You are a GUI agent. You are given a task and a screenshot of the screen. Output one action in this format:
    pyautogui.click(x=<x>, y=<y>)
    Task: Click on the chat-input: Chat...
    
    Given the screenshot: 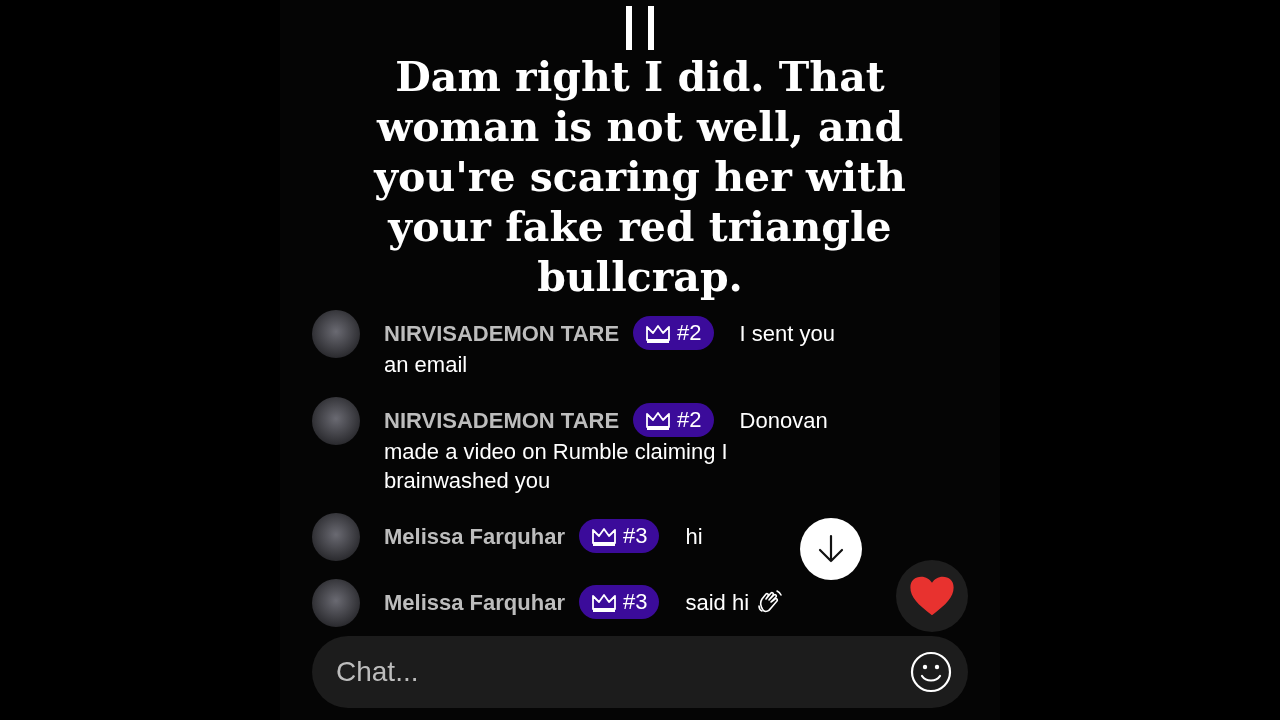 What is the action you would take?
    pyautogui.click(x=640, y=672)
    